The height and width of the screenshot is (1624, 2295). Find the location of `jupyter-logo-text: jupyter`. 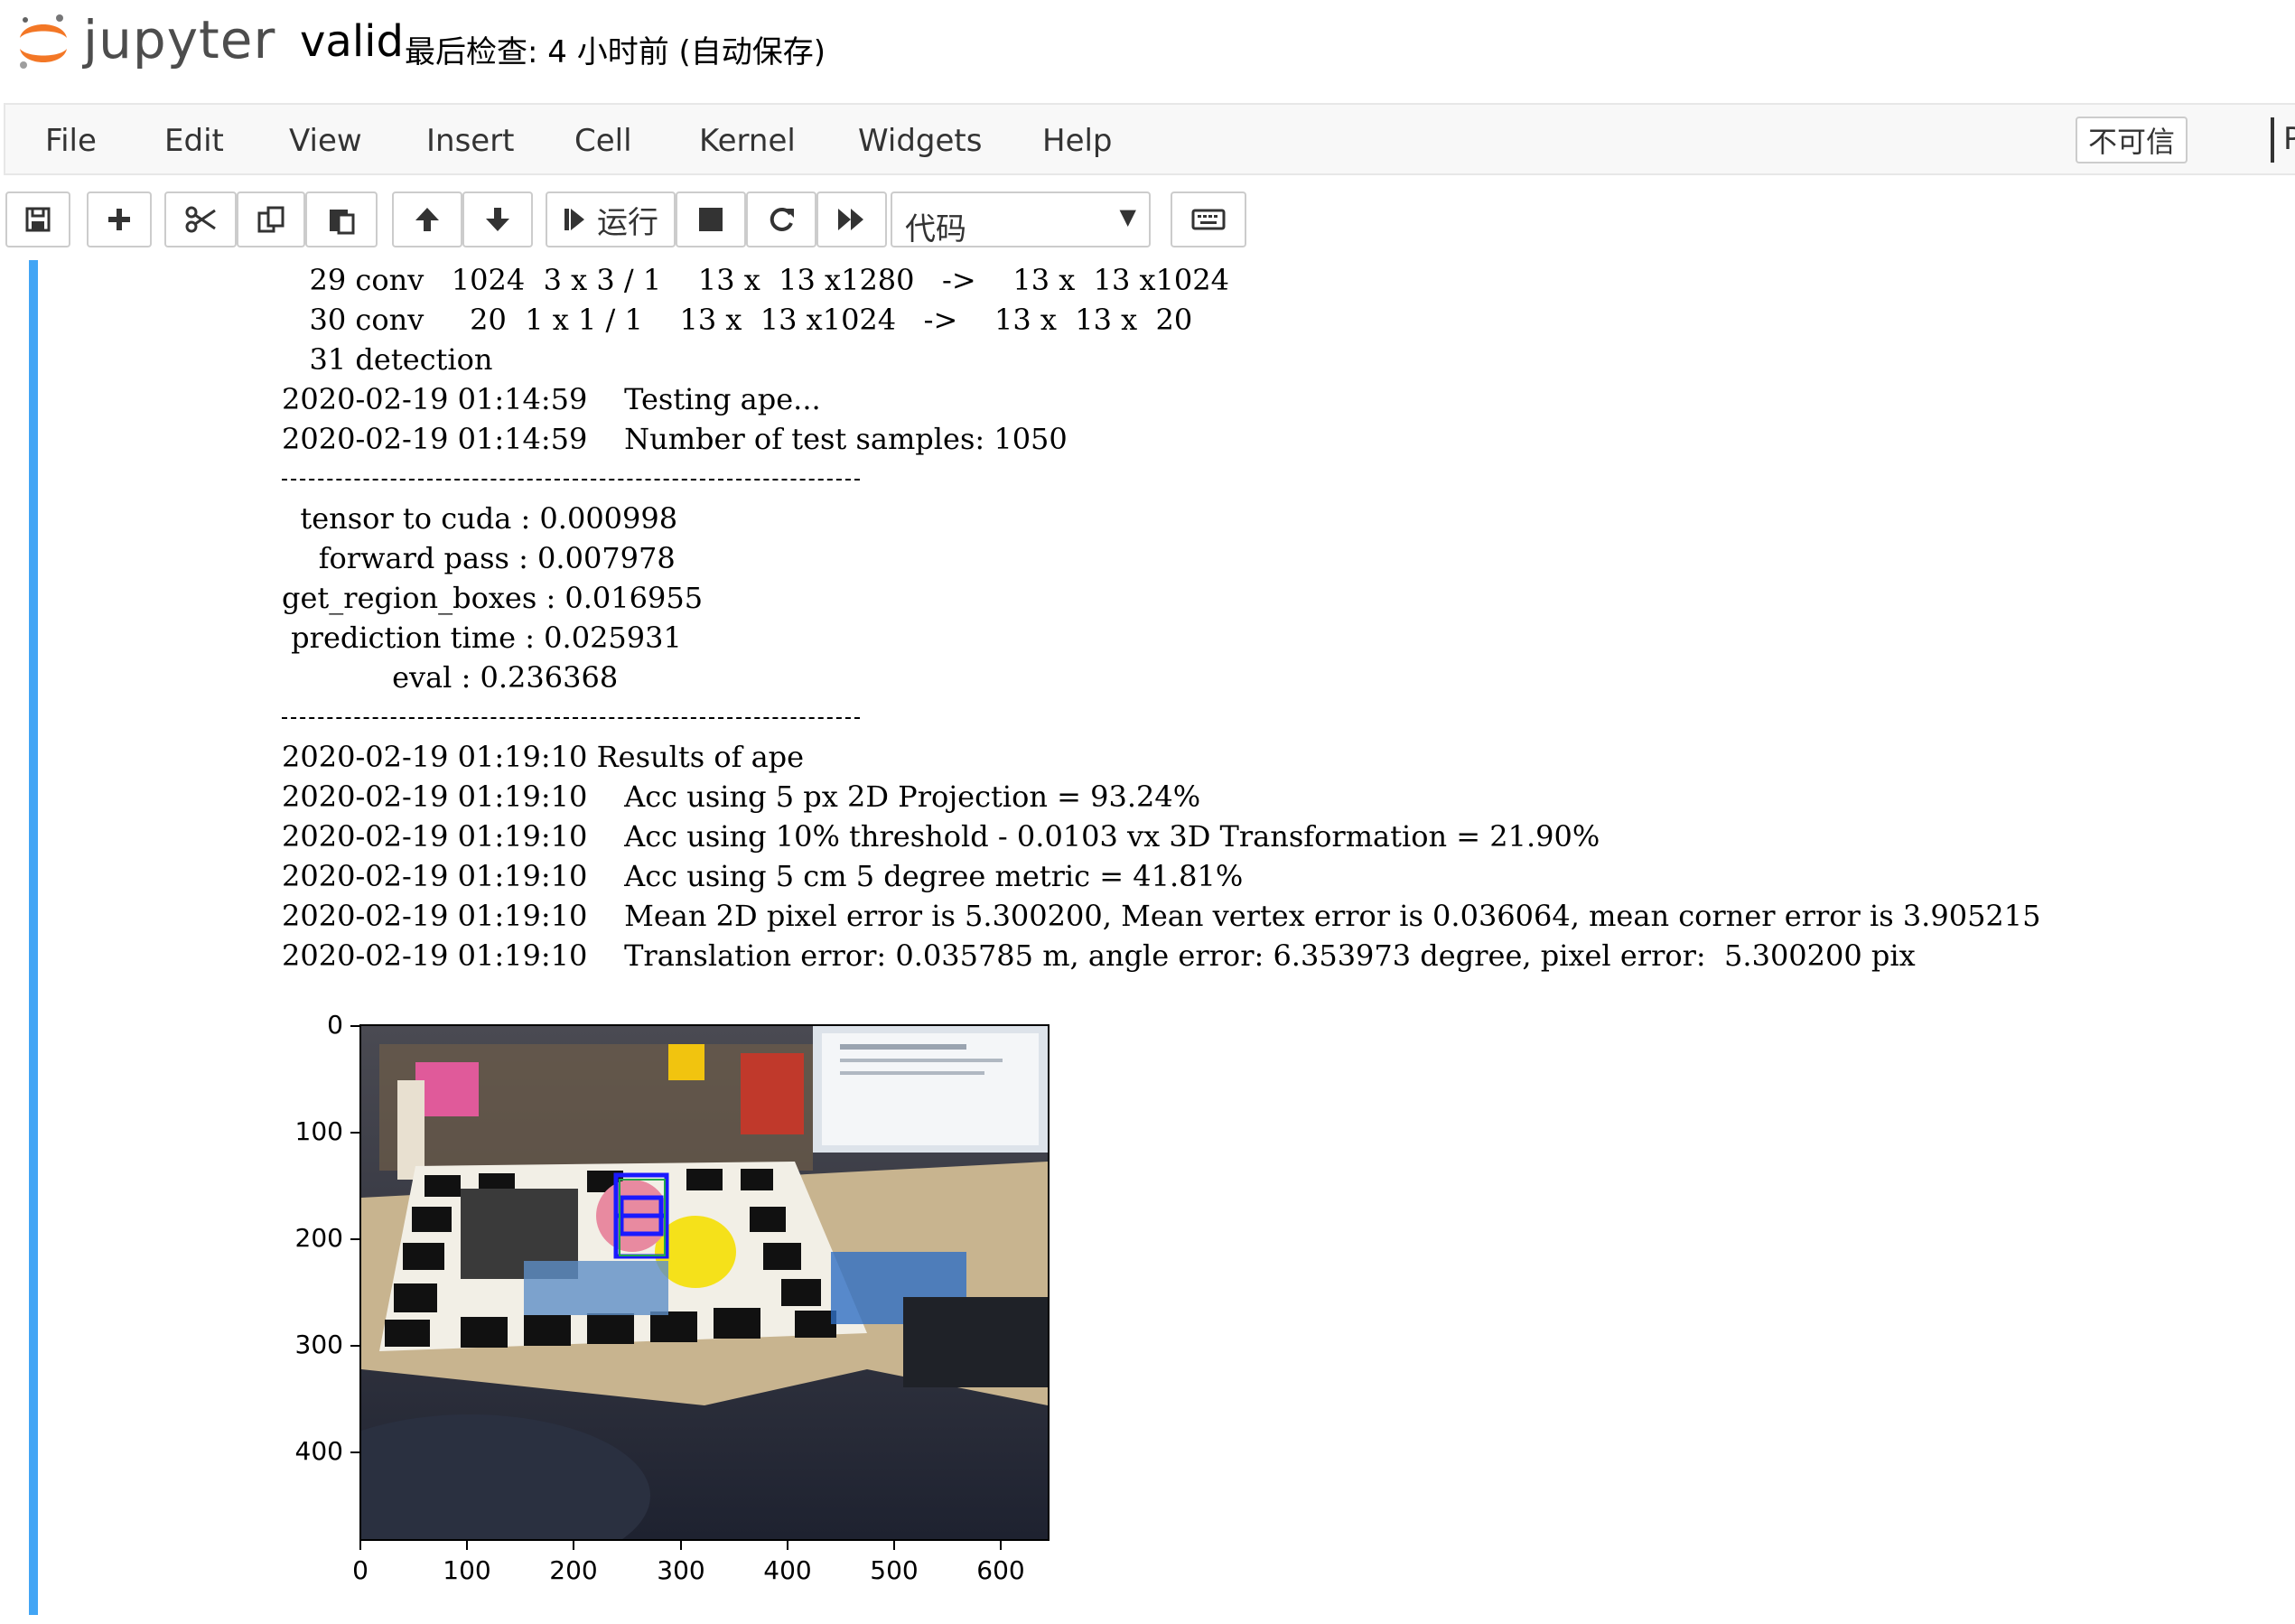

jupyter-logo-text: jupyter is located at coordinates (179, 39).